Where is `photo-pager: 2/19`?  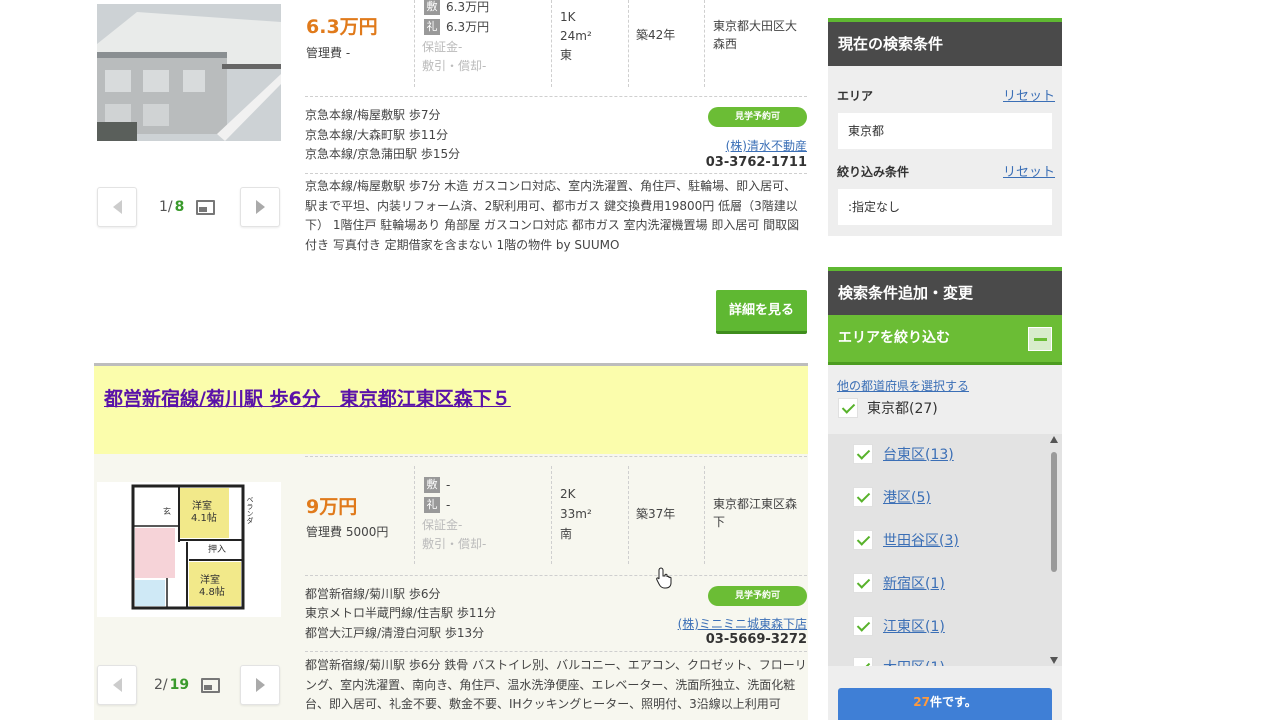 photo-pager: 2/19 is located at coordinates (187, 685).